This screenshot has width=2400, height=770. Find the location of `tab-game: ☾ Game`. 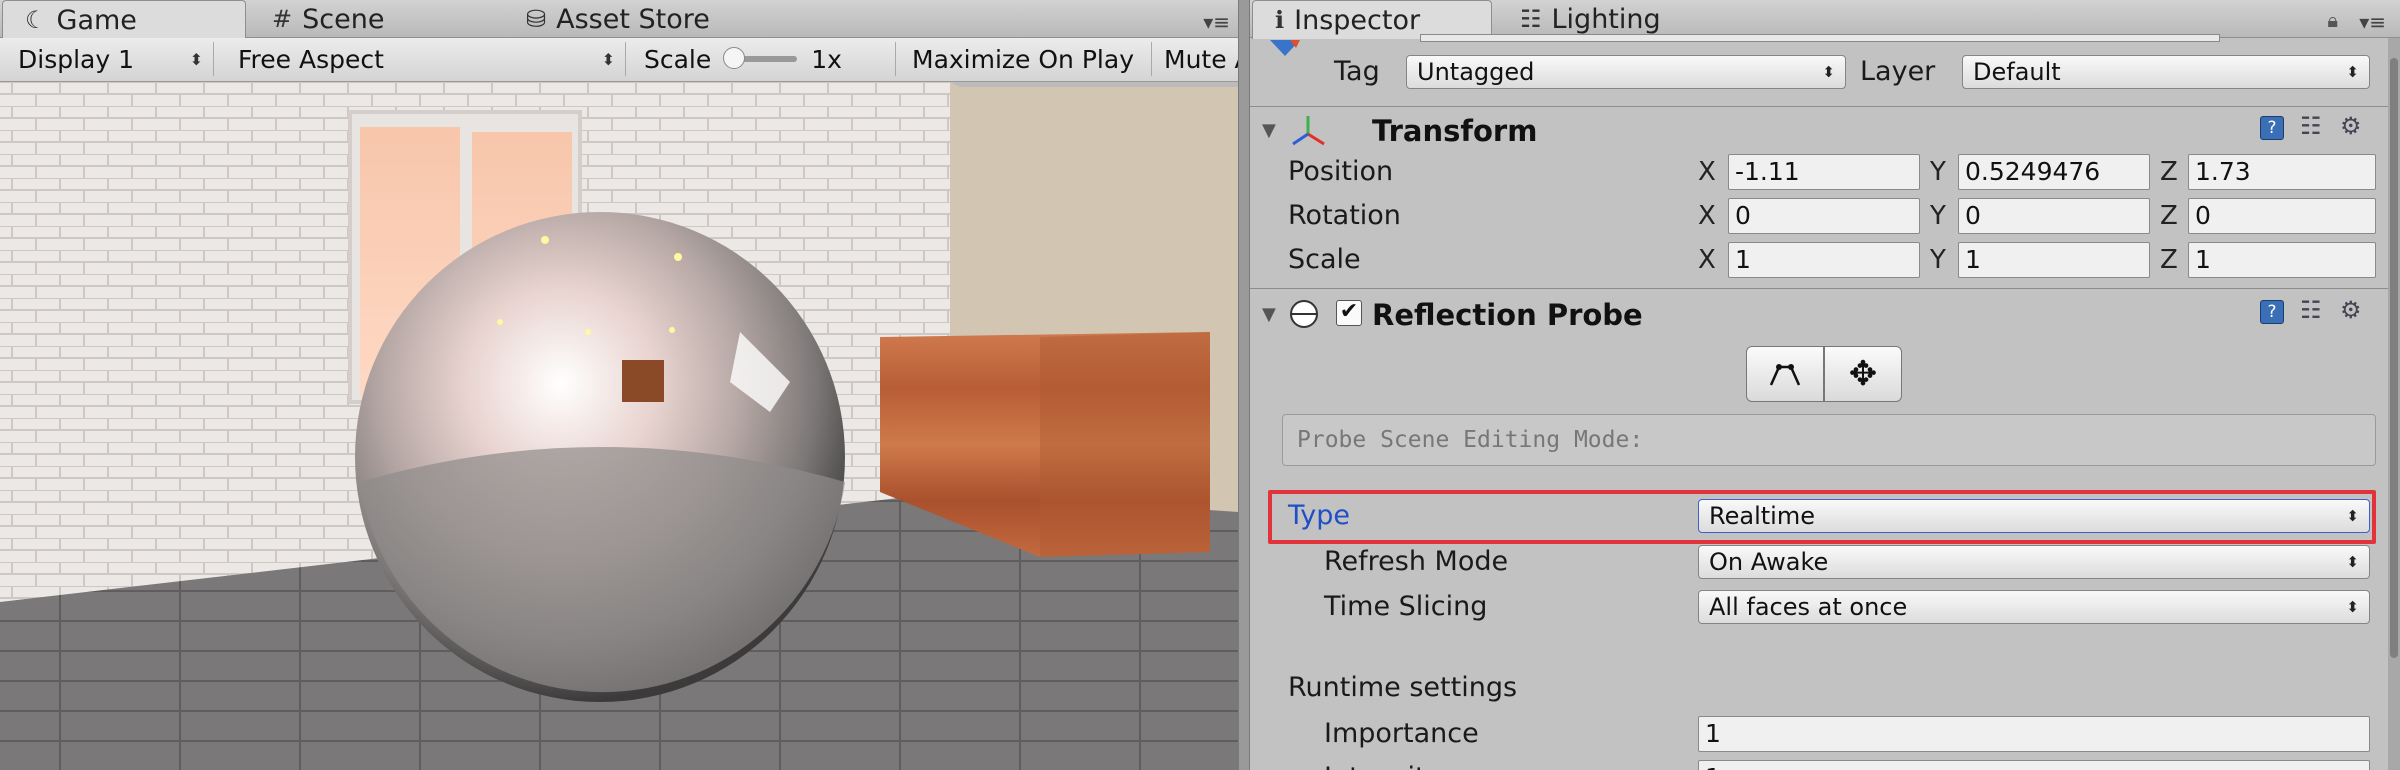

tab-game: ☾ Game is located at coordinates (124, 19).